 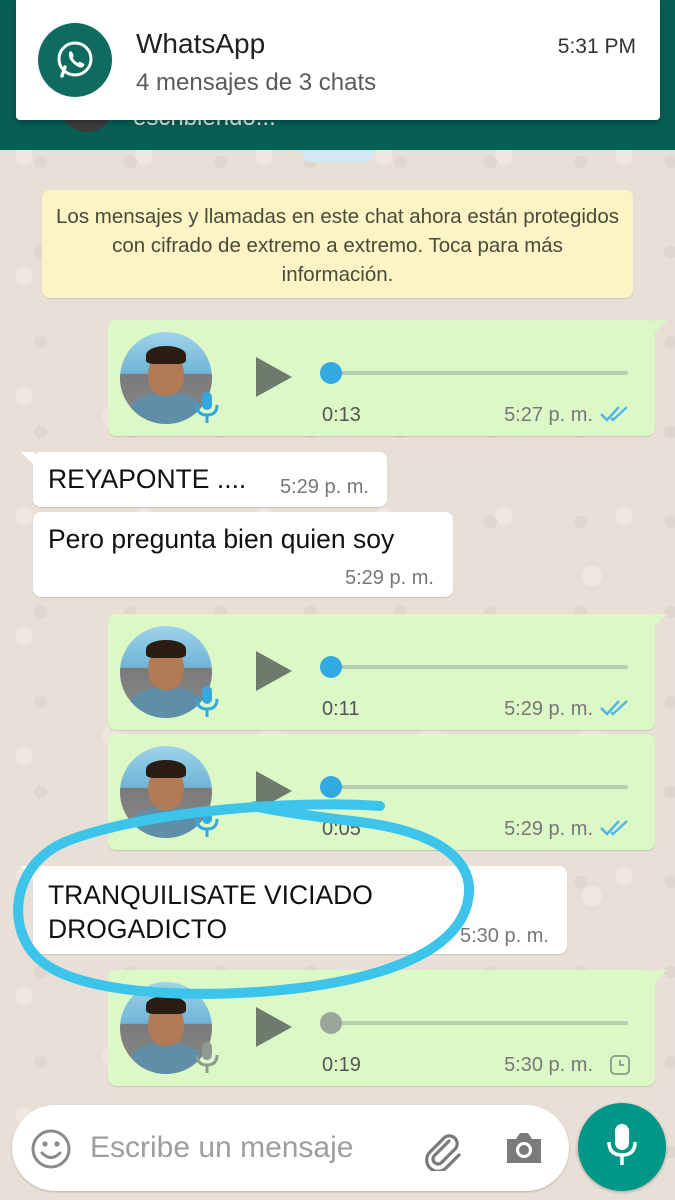 I want to click on text-message: Pero pregunta bien quien soy 5:29 p. m., so click(x=243, y=554).